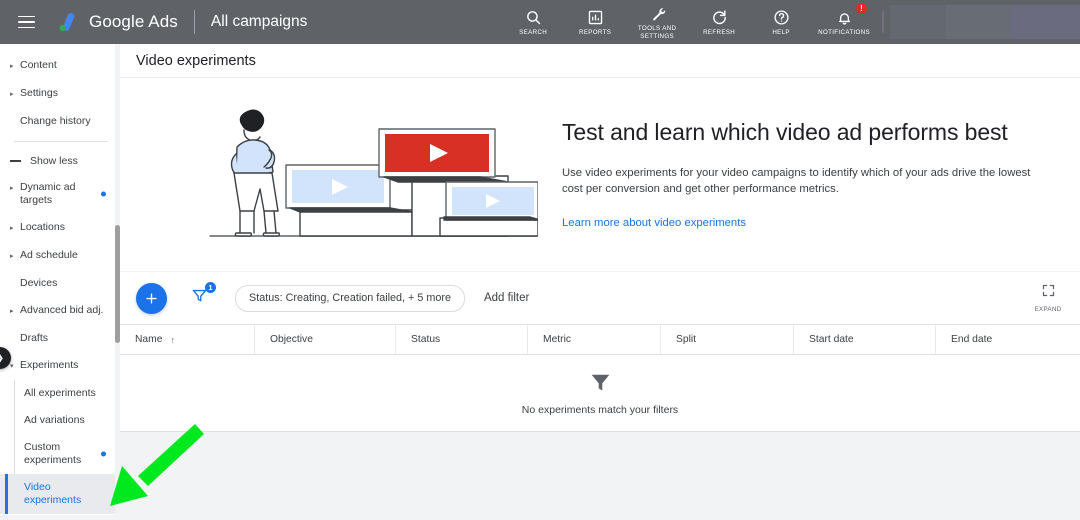 This screenshot has width=1080, height=520. I want to click on column-label: Name, so click(149, 339).